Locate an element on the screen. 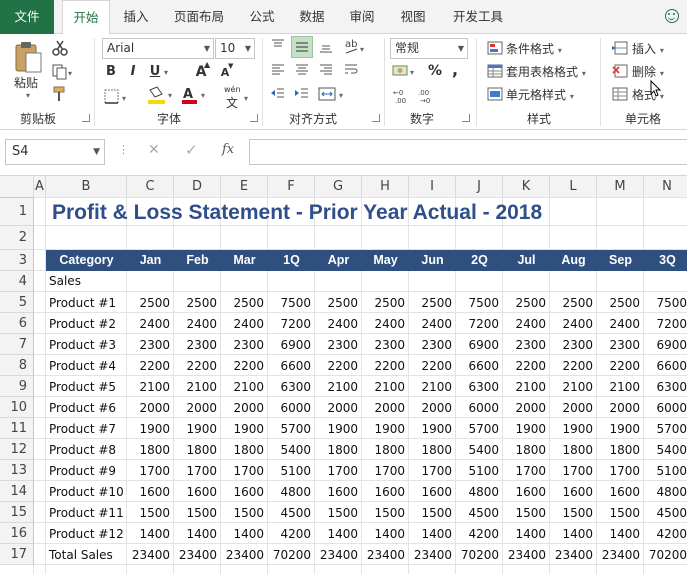 This screenshot has width=687, height=574. copy-icon: ▾ is located at coordinates (63, 73).